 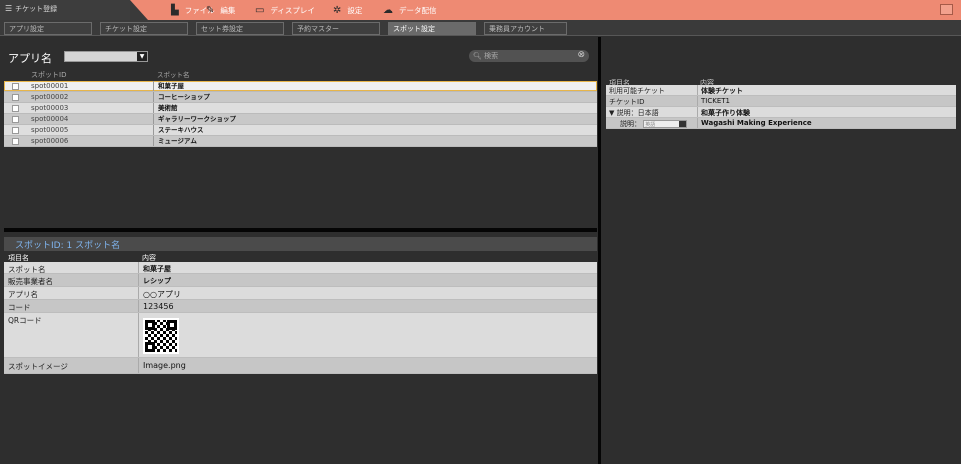 I want to click on detail-value: 和菓子屋, so click(x=367, y=267).